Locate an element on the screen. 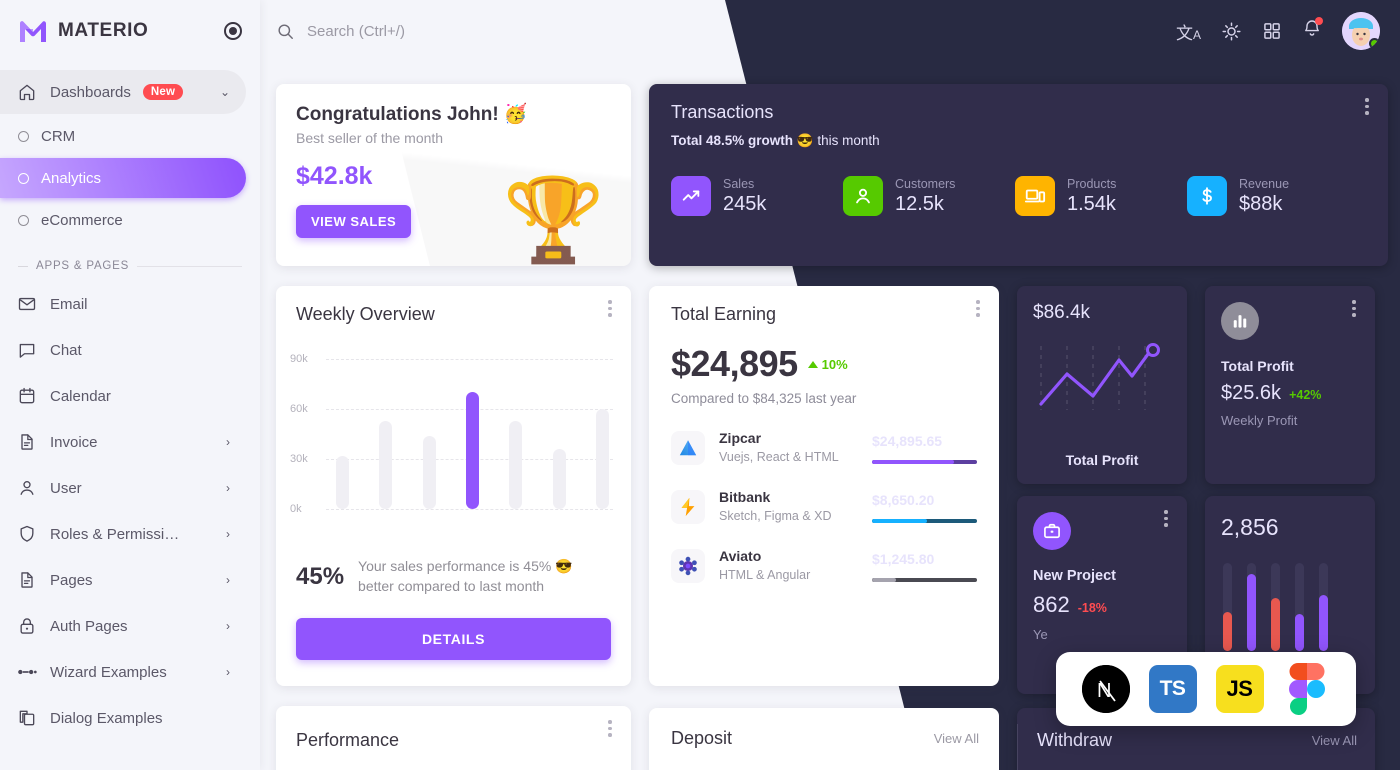 The width and height of the screenshot is (1400, 770). deposit-view-all-link: View All is located at coordinates (956, 738).